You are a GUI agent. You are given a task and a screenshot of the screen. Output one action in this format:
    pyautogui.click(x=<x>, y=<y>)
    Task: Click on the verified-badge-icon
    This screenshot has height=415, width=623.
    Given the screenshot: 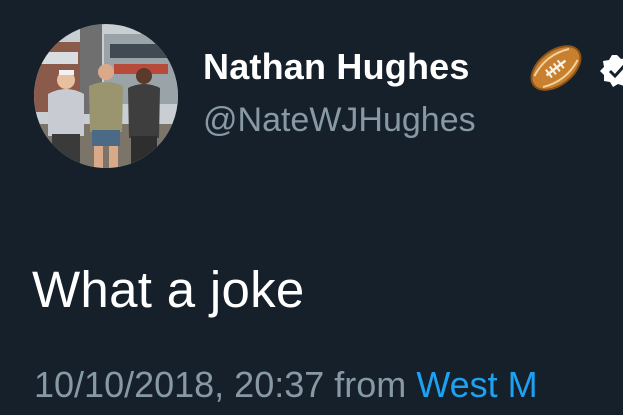 What is the action you would take?
    pyautogui.click(x=611, y=71)
    